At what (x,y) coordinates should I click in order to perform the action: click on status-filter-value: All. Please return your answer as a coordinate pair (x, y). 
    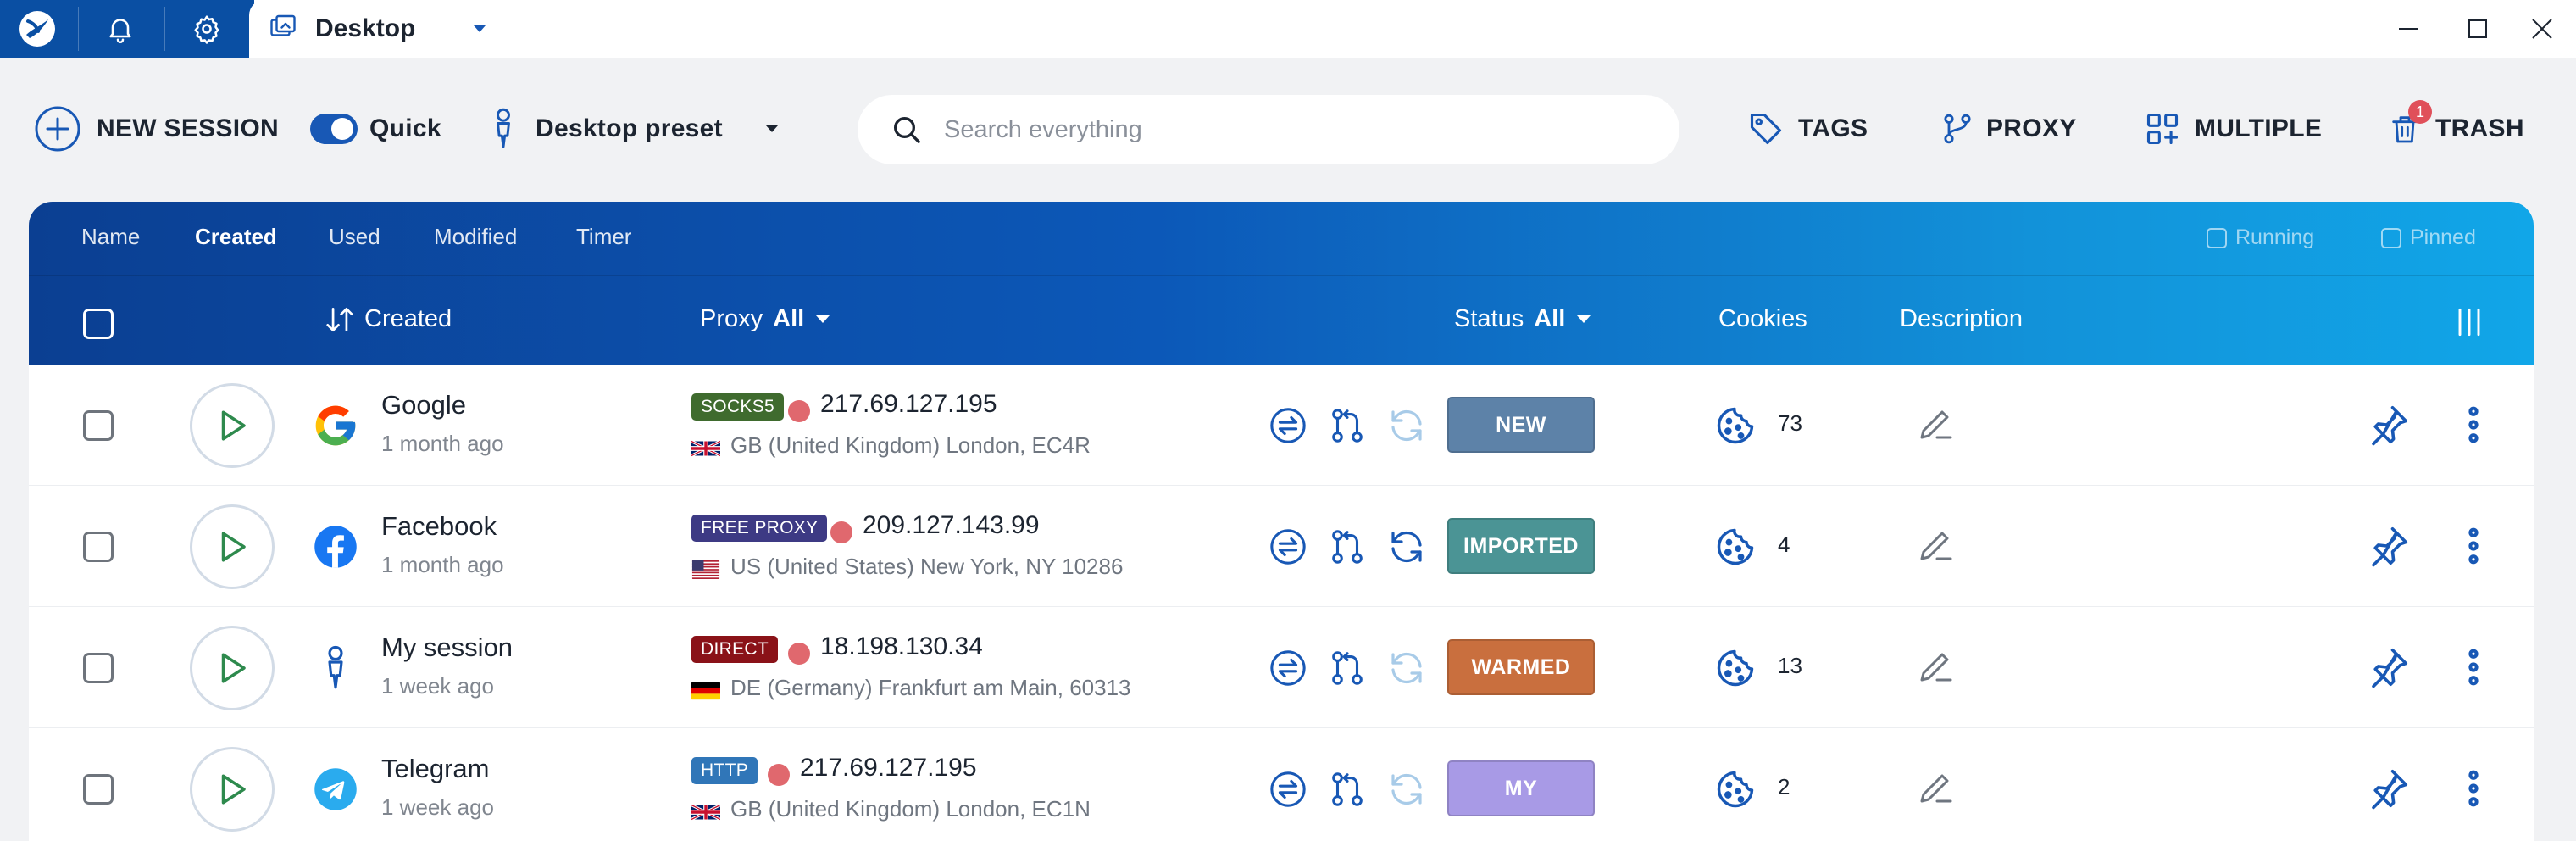
    Looking at the image, I should click on (1550, 318).